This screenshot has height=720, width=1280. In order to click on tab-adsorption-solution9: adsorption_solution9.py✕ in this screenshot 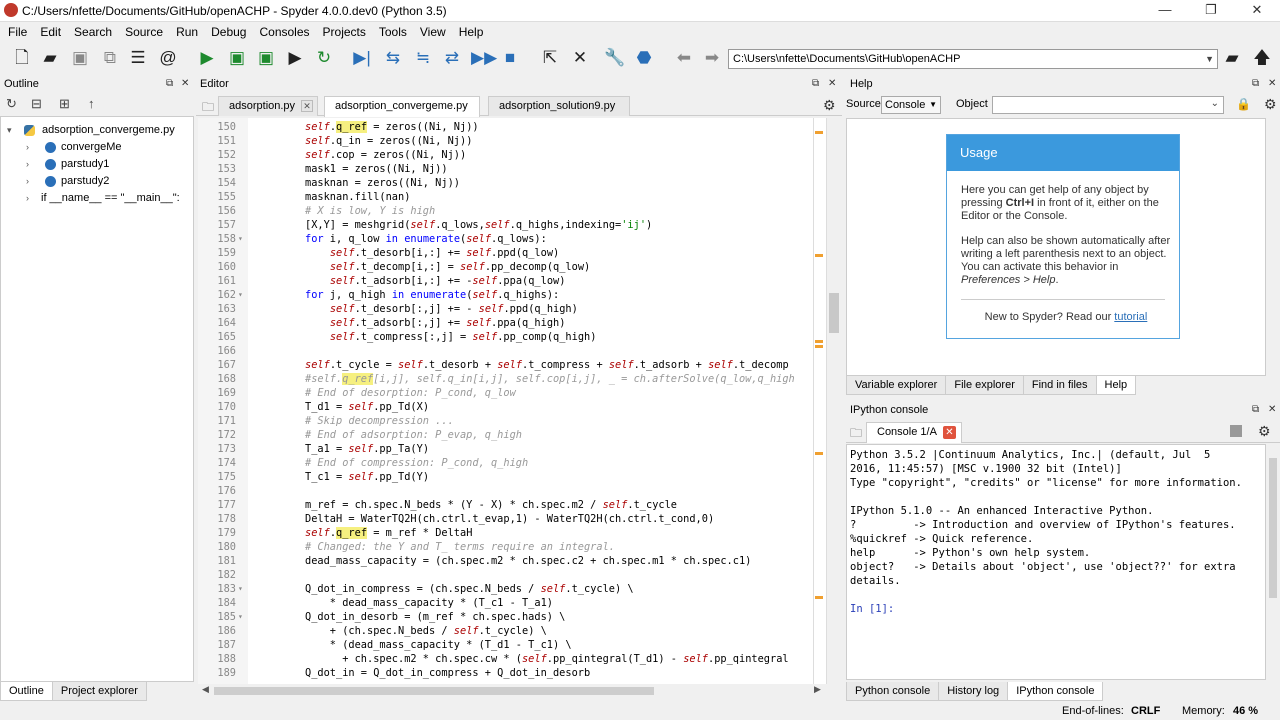, I will do `click(559, 114)`.